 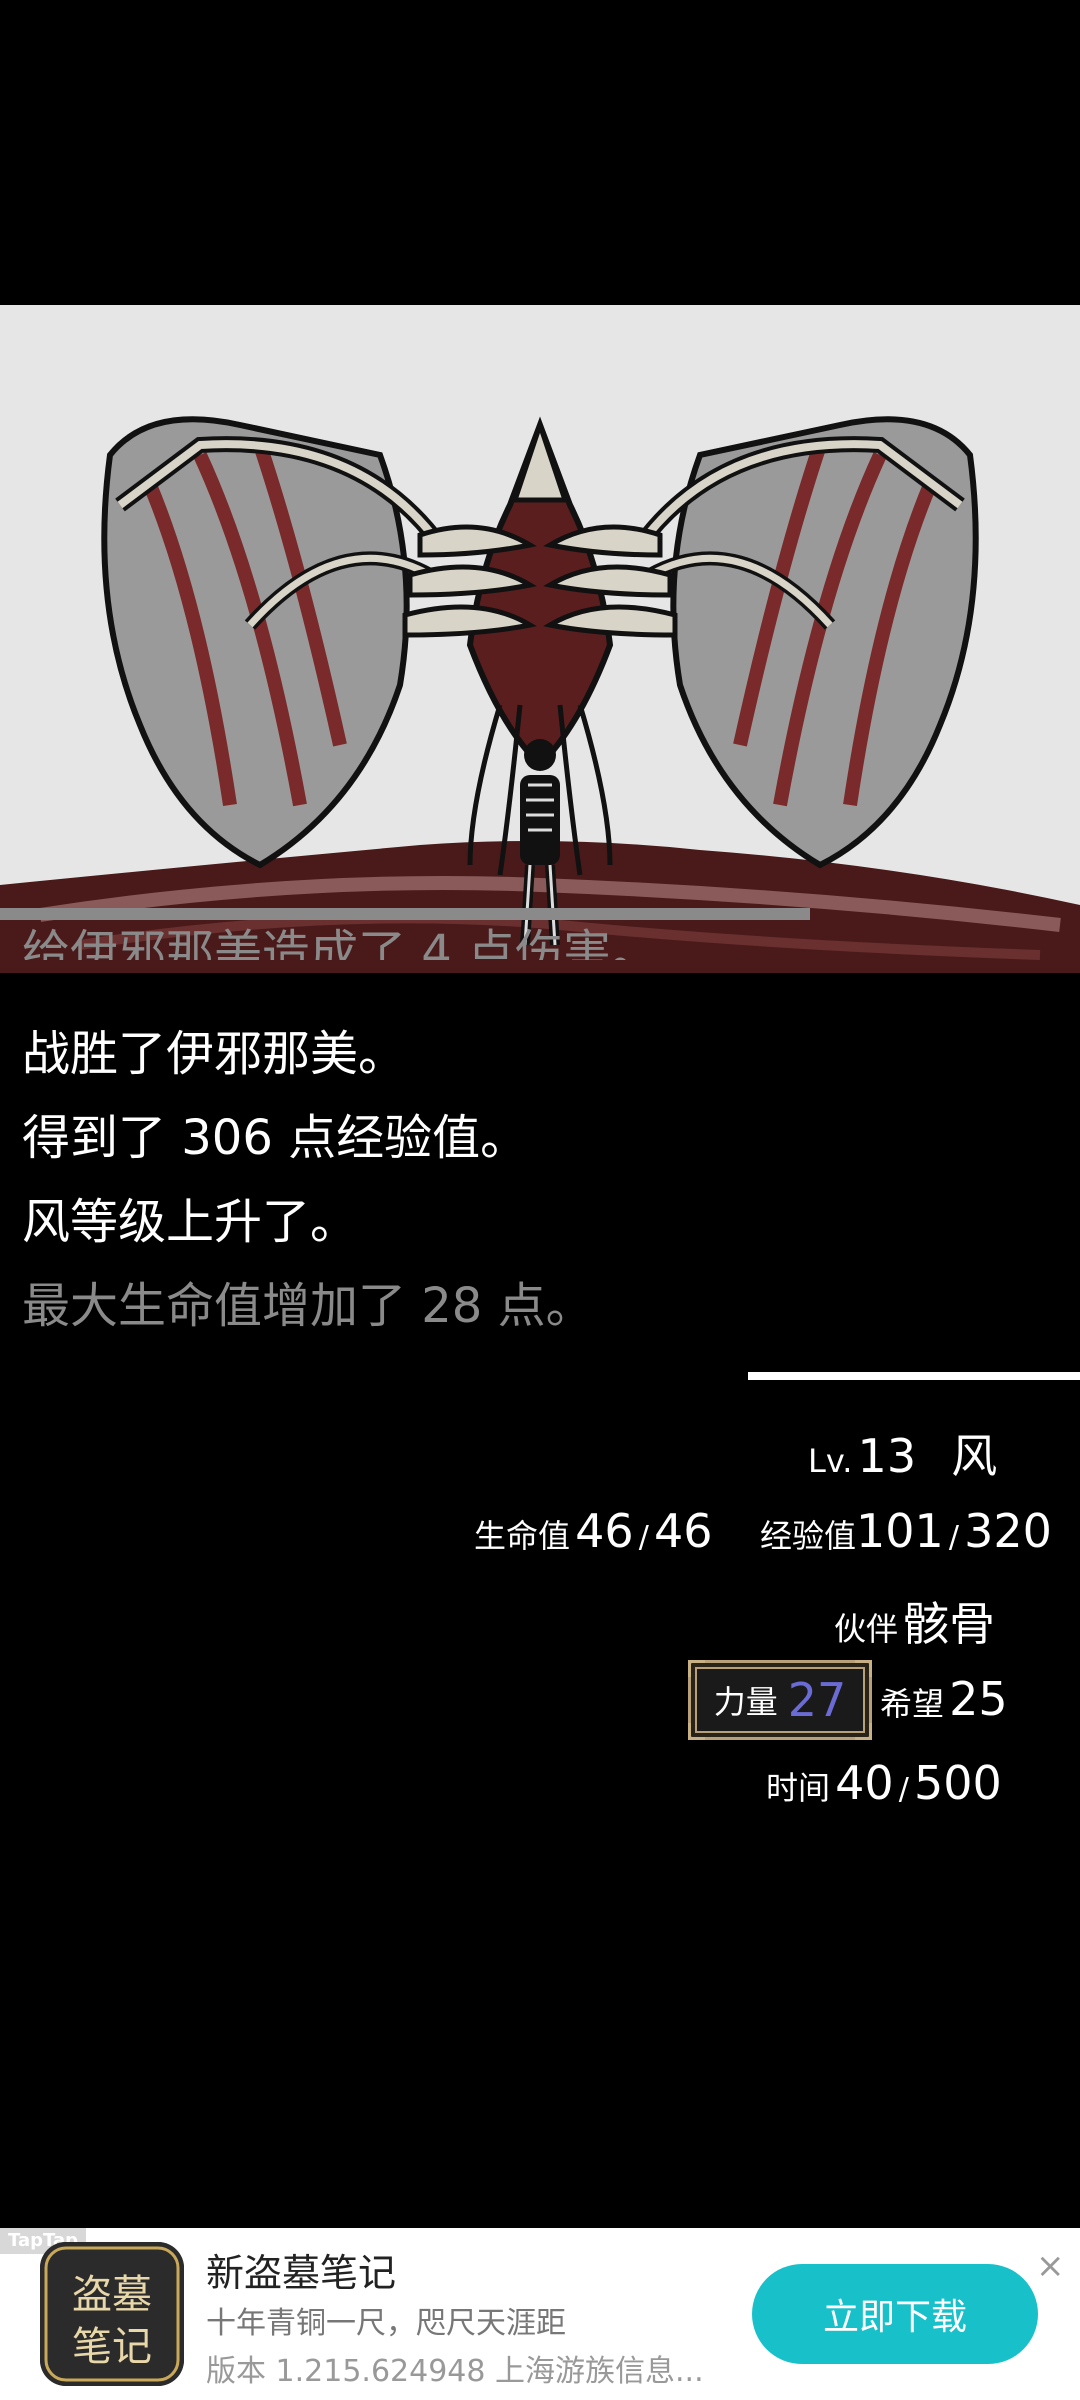 I want to click on time-max: 500, so click(x=957, y=1783).